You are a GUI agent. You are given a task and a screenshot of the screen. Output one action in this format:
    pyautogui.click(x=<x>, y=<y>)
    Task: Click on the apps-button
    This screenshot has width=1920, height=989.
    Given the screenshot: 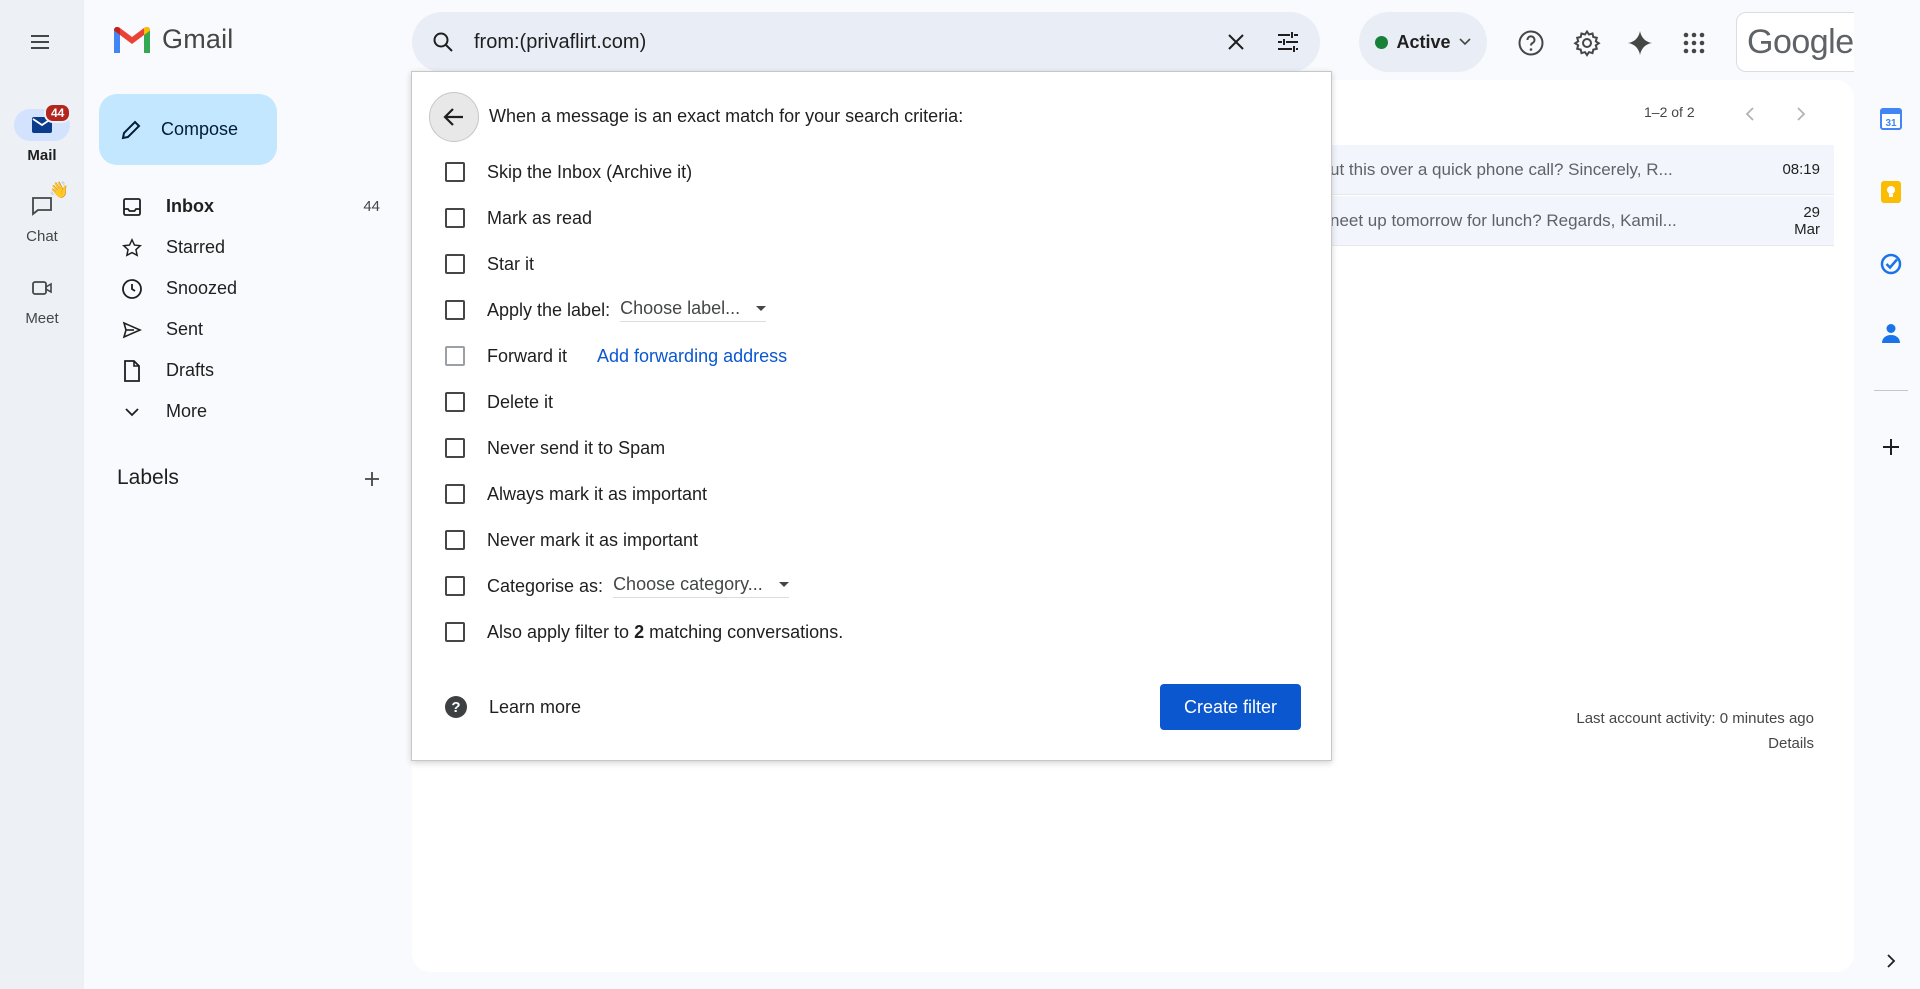 What is the action you would take?
    pyautogui.click(x=1694, y=43)
    